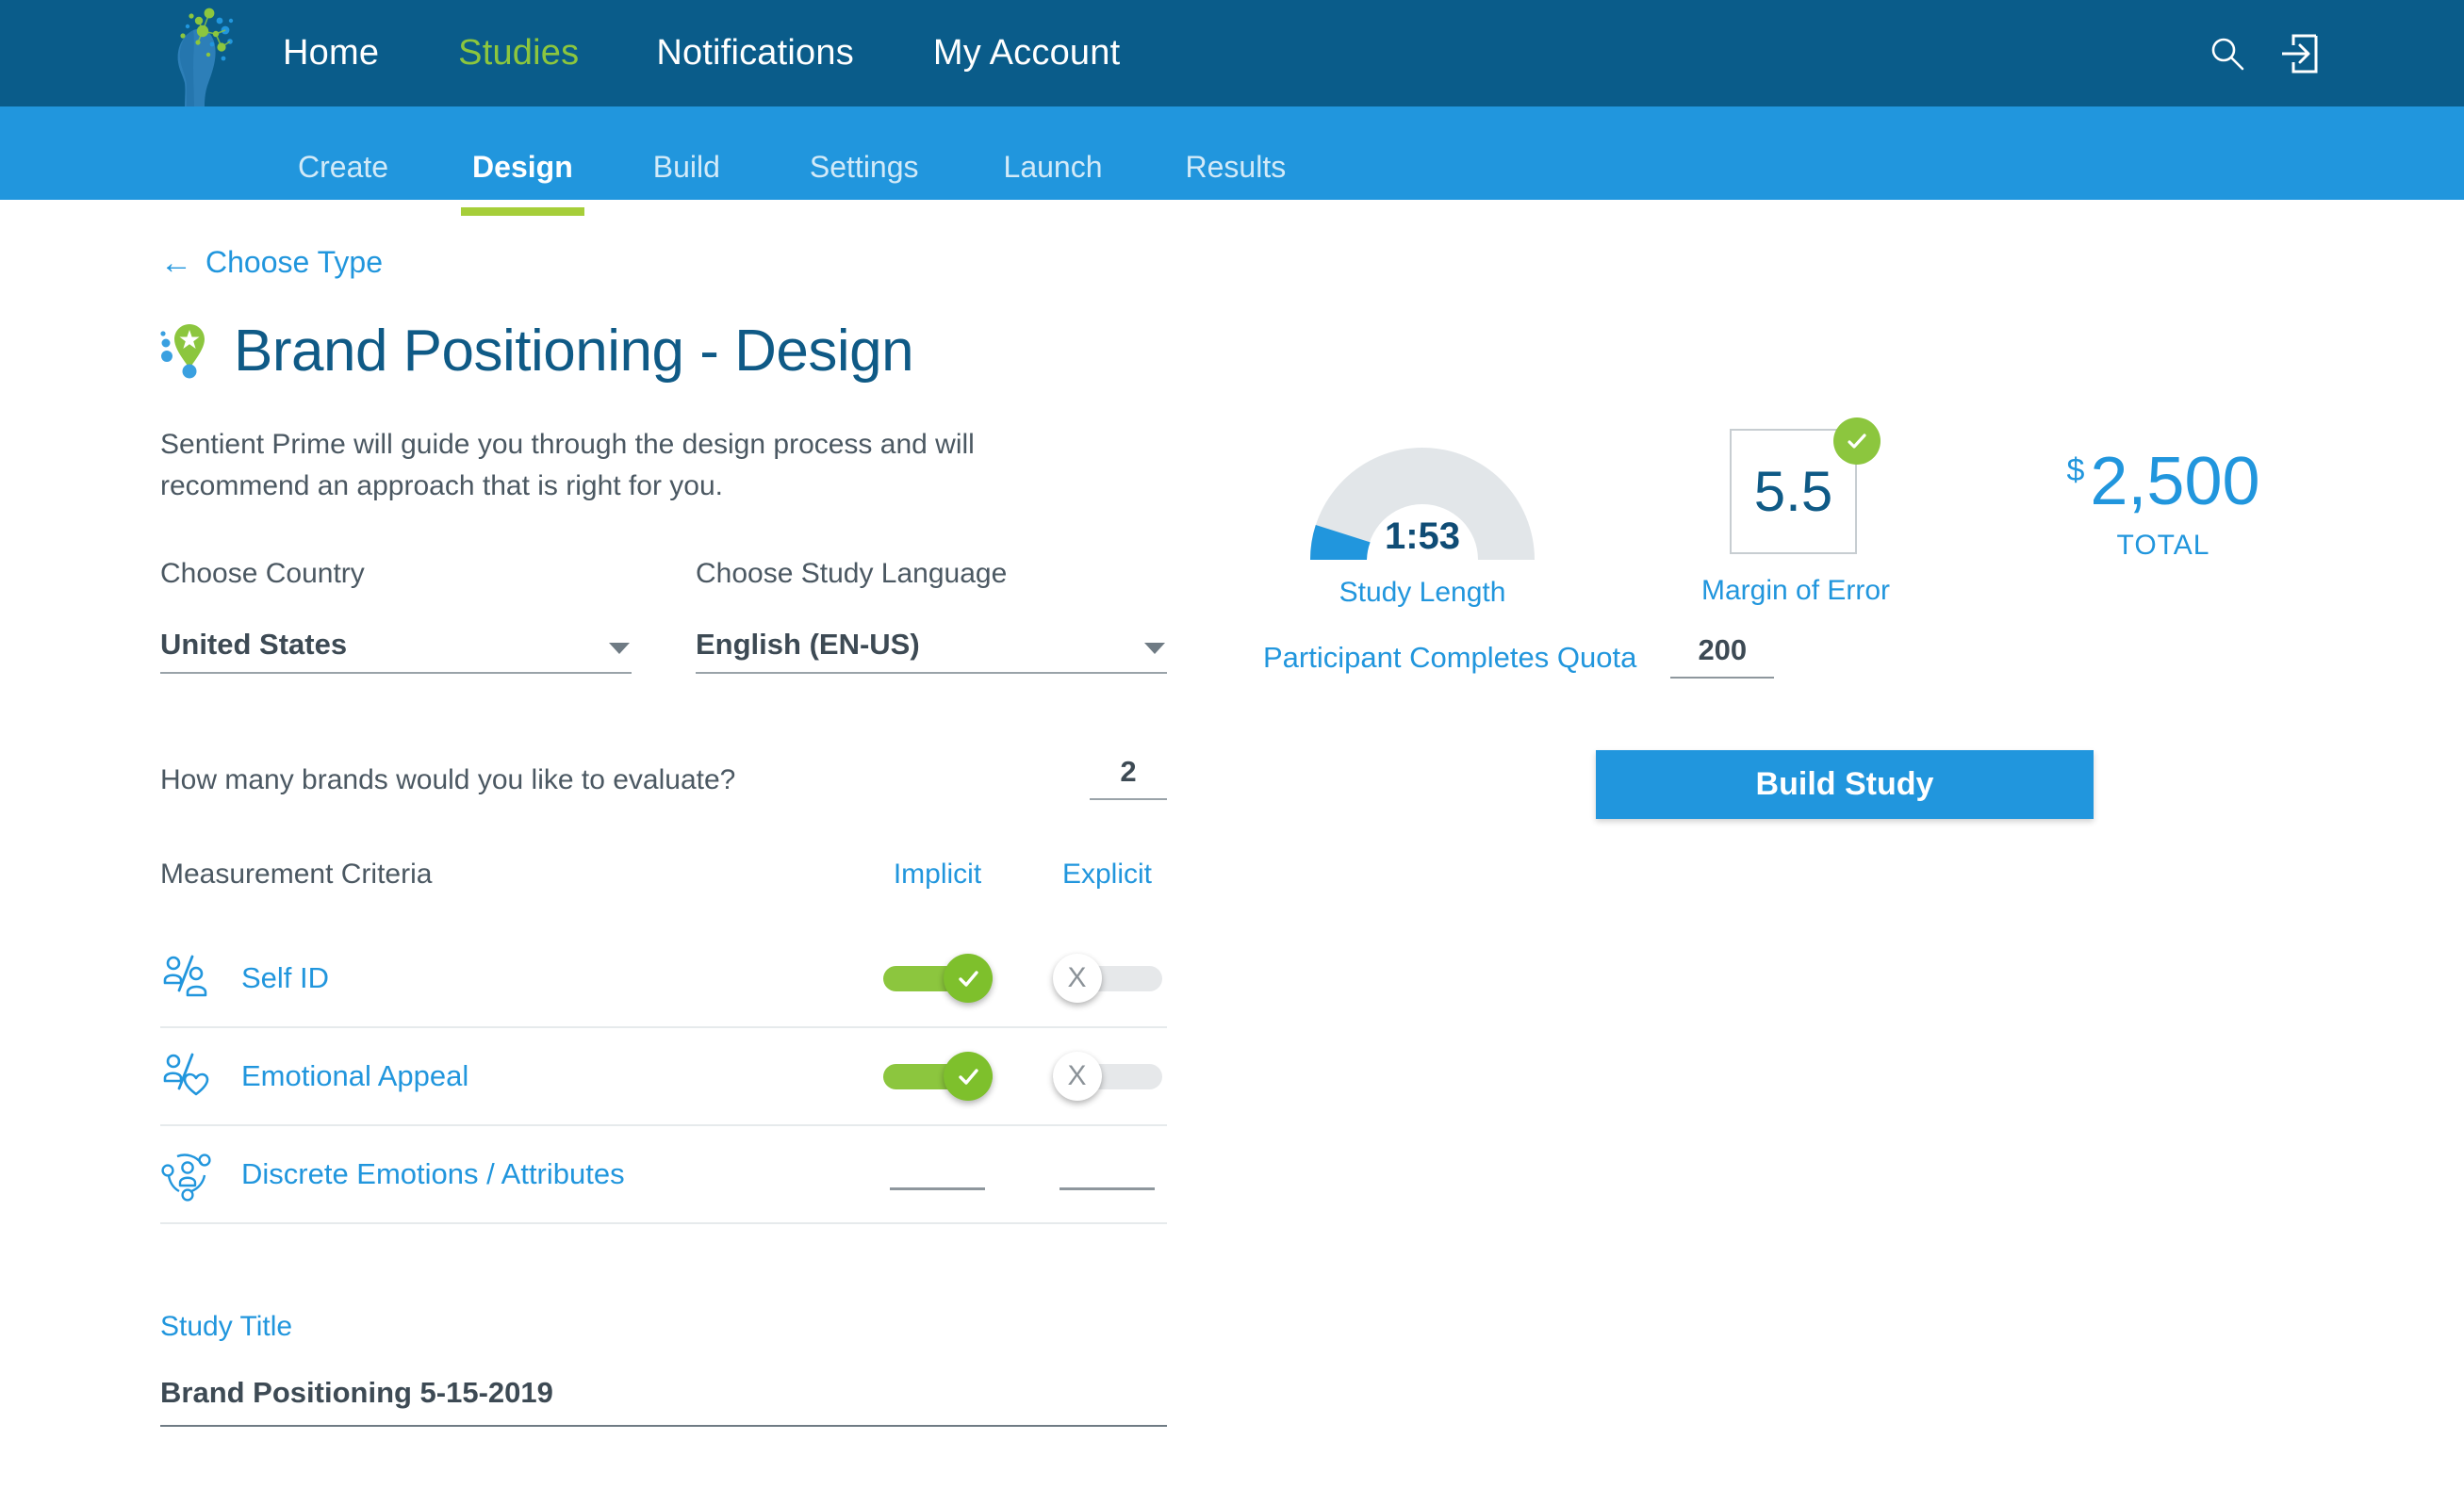 The image size is (2464, 1489). I want to click on margin-of-error-value: 5.5, so click(1793, 492).